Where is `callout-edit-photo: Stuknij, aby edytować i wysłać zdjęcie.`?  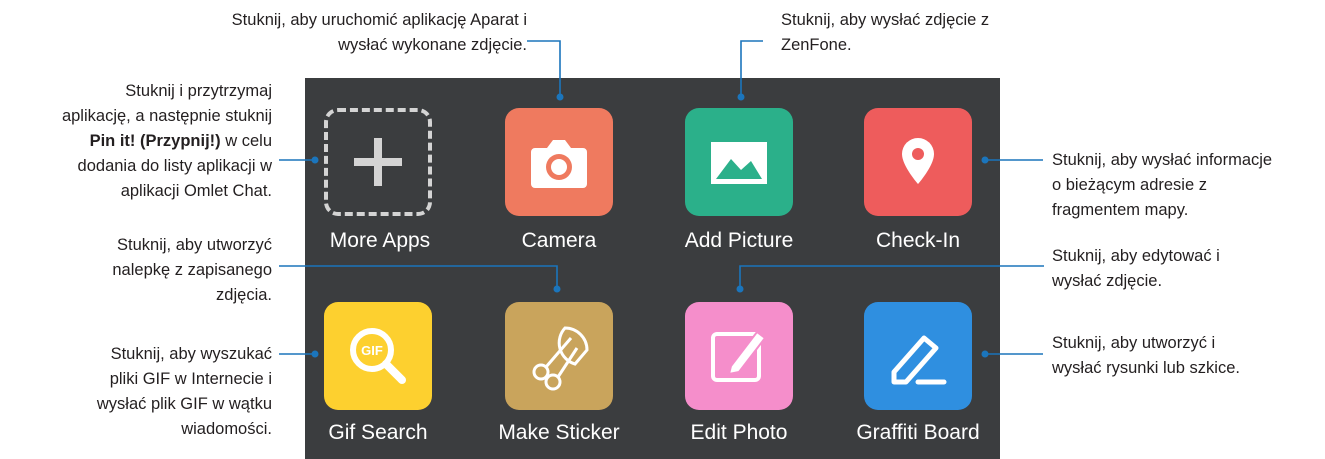
callout-edit-photo: Stuknij, aby edytować i wysłać zdjęcie. is located at coordinates (1136, 268).